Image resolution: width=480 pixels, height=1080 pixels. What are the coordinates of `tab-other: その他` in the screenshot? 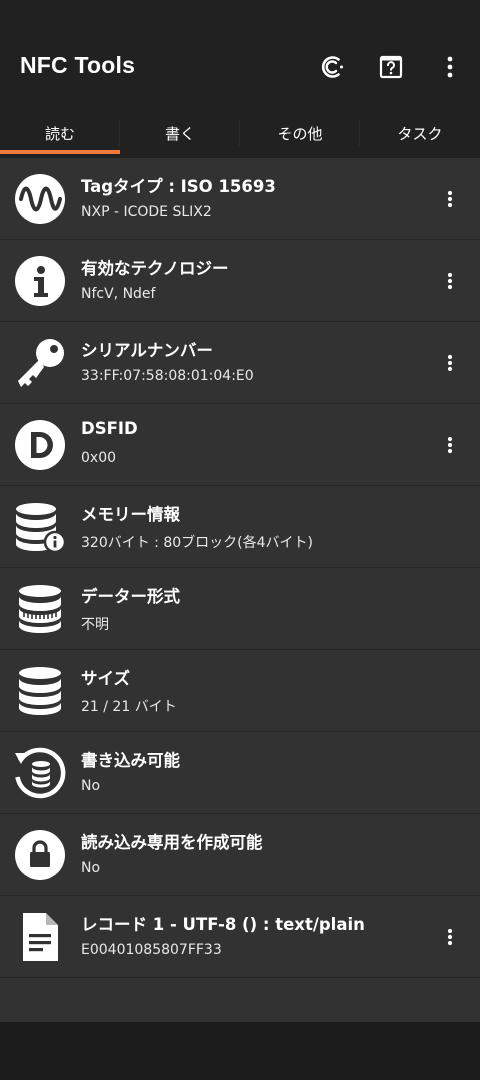 It's located at (300, 133).